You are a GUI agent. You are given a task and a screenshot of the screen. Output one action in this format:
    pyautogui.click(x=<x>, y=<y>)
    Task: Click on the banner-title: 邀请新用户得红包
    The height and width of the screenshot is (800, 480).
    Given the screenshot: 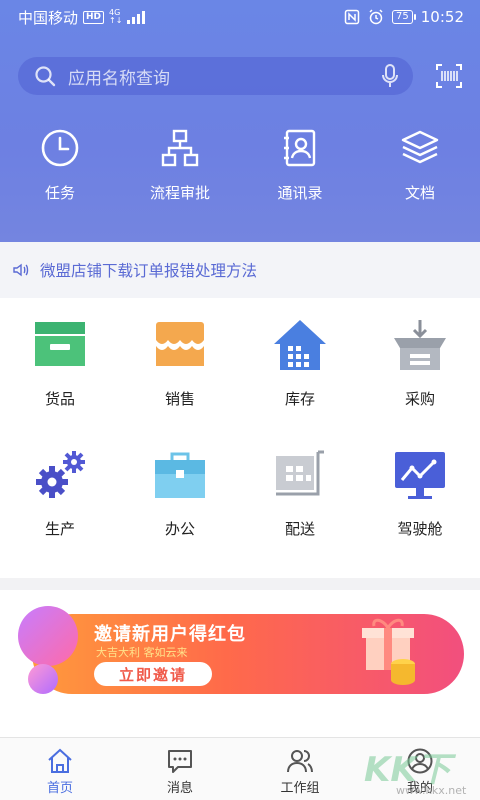 What is the action you would take?
    pyautogui.click(x=170, y=634)
    